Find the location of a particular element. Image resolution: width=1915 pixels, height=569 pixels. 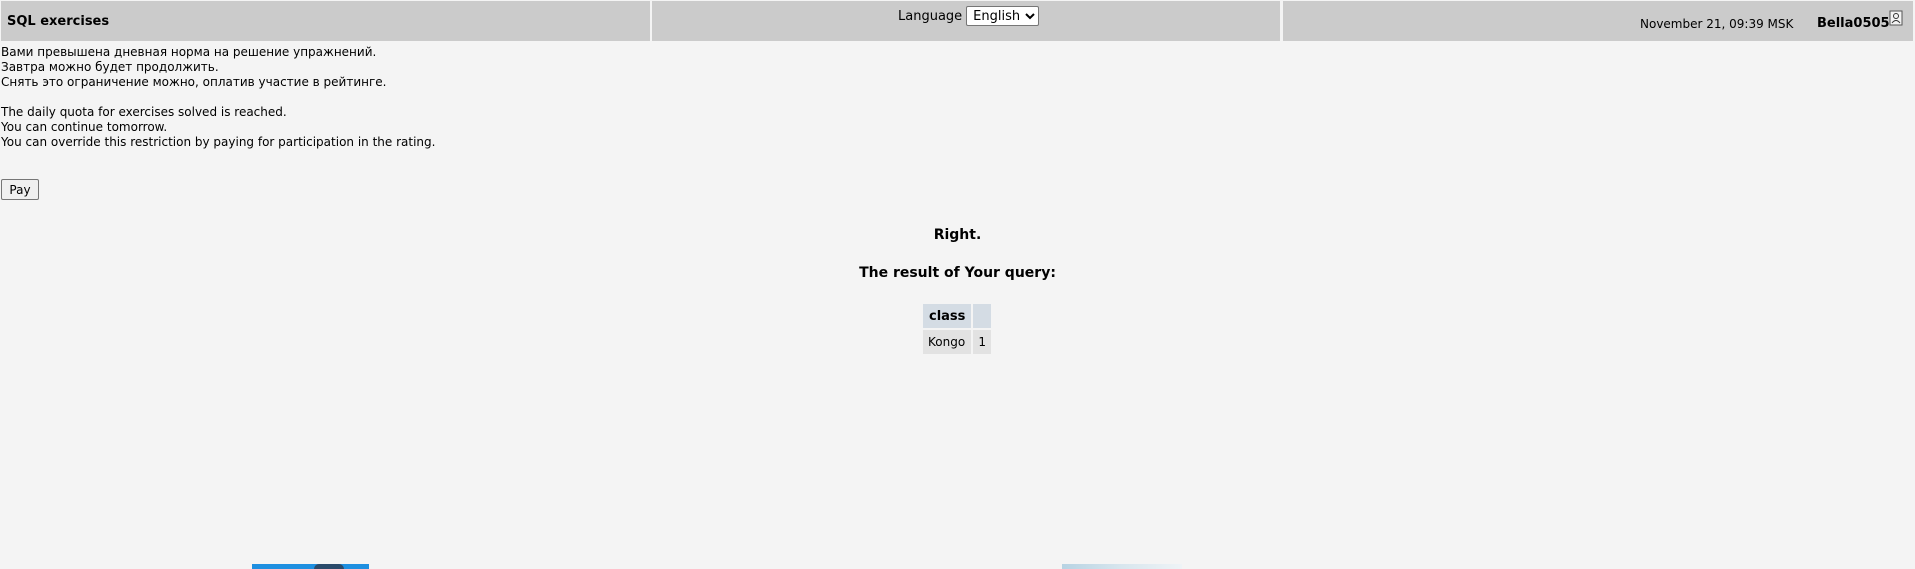

table-cell-class: Kongo is located at coordinates (947, 342).